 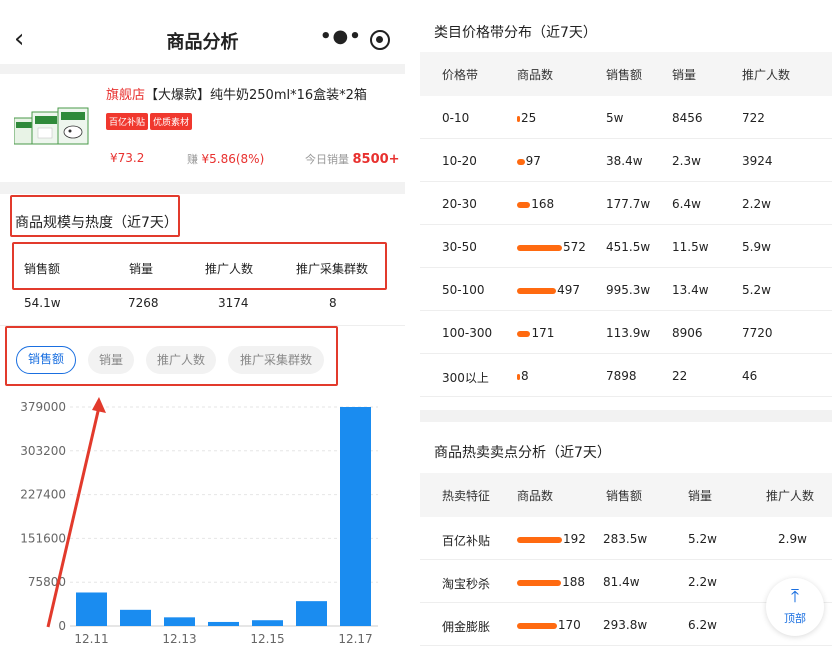 I want to click on product-count: 8, so click(x=523, y=376).